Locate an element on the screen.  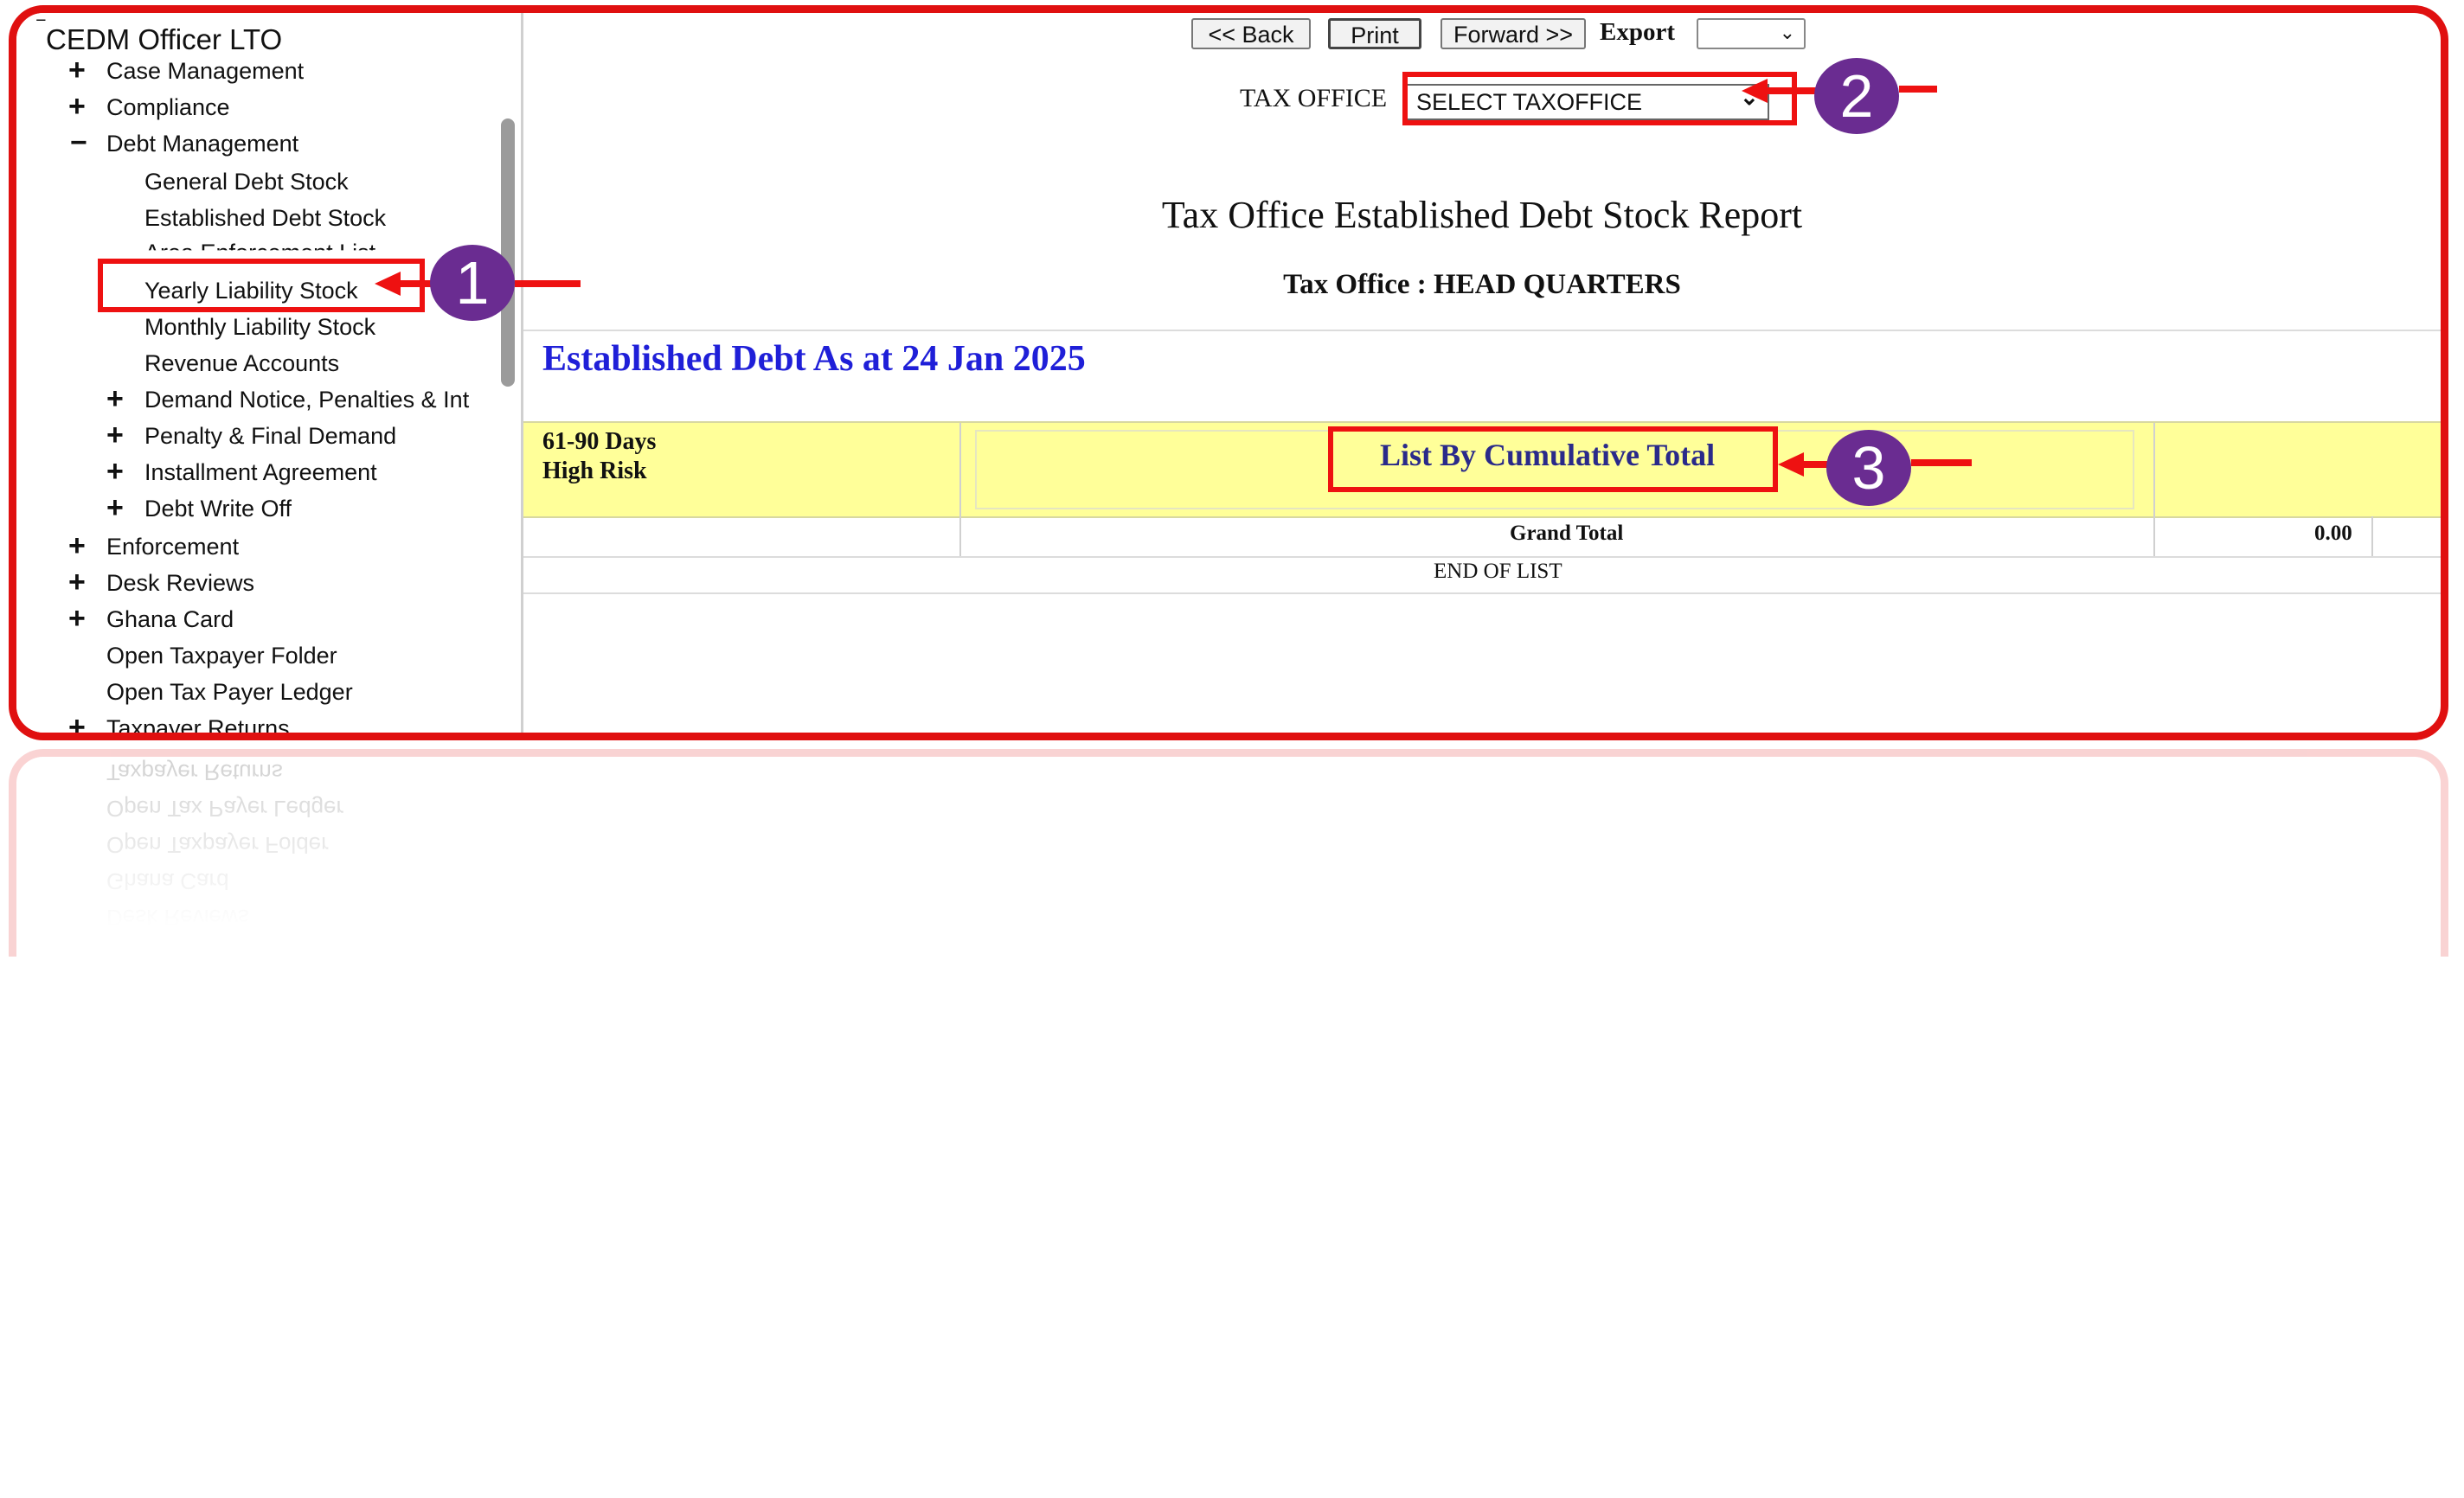
sidebar-item-monthly-liability-stock: Monthly Liability Stock is located at coordinates (259, 328).